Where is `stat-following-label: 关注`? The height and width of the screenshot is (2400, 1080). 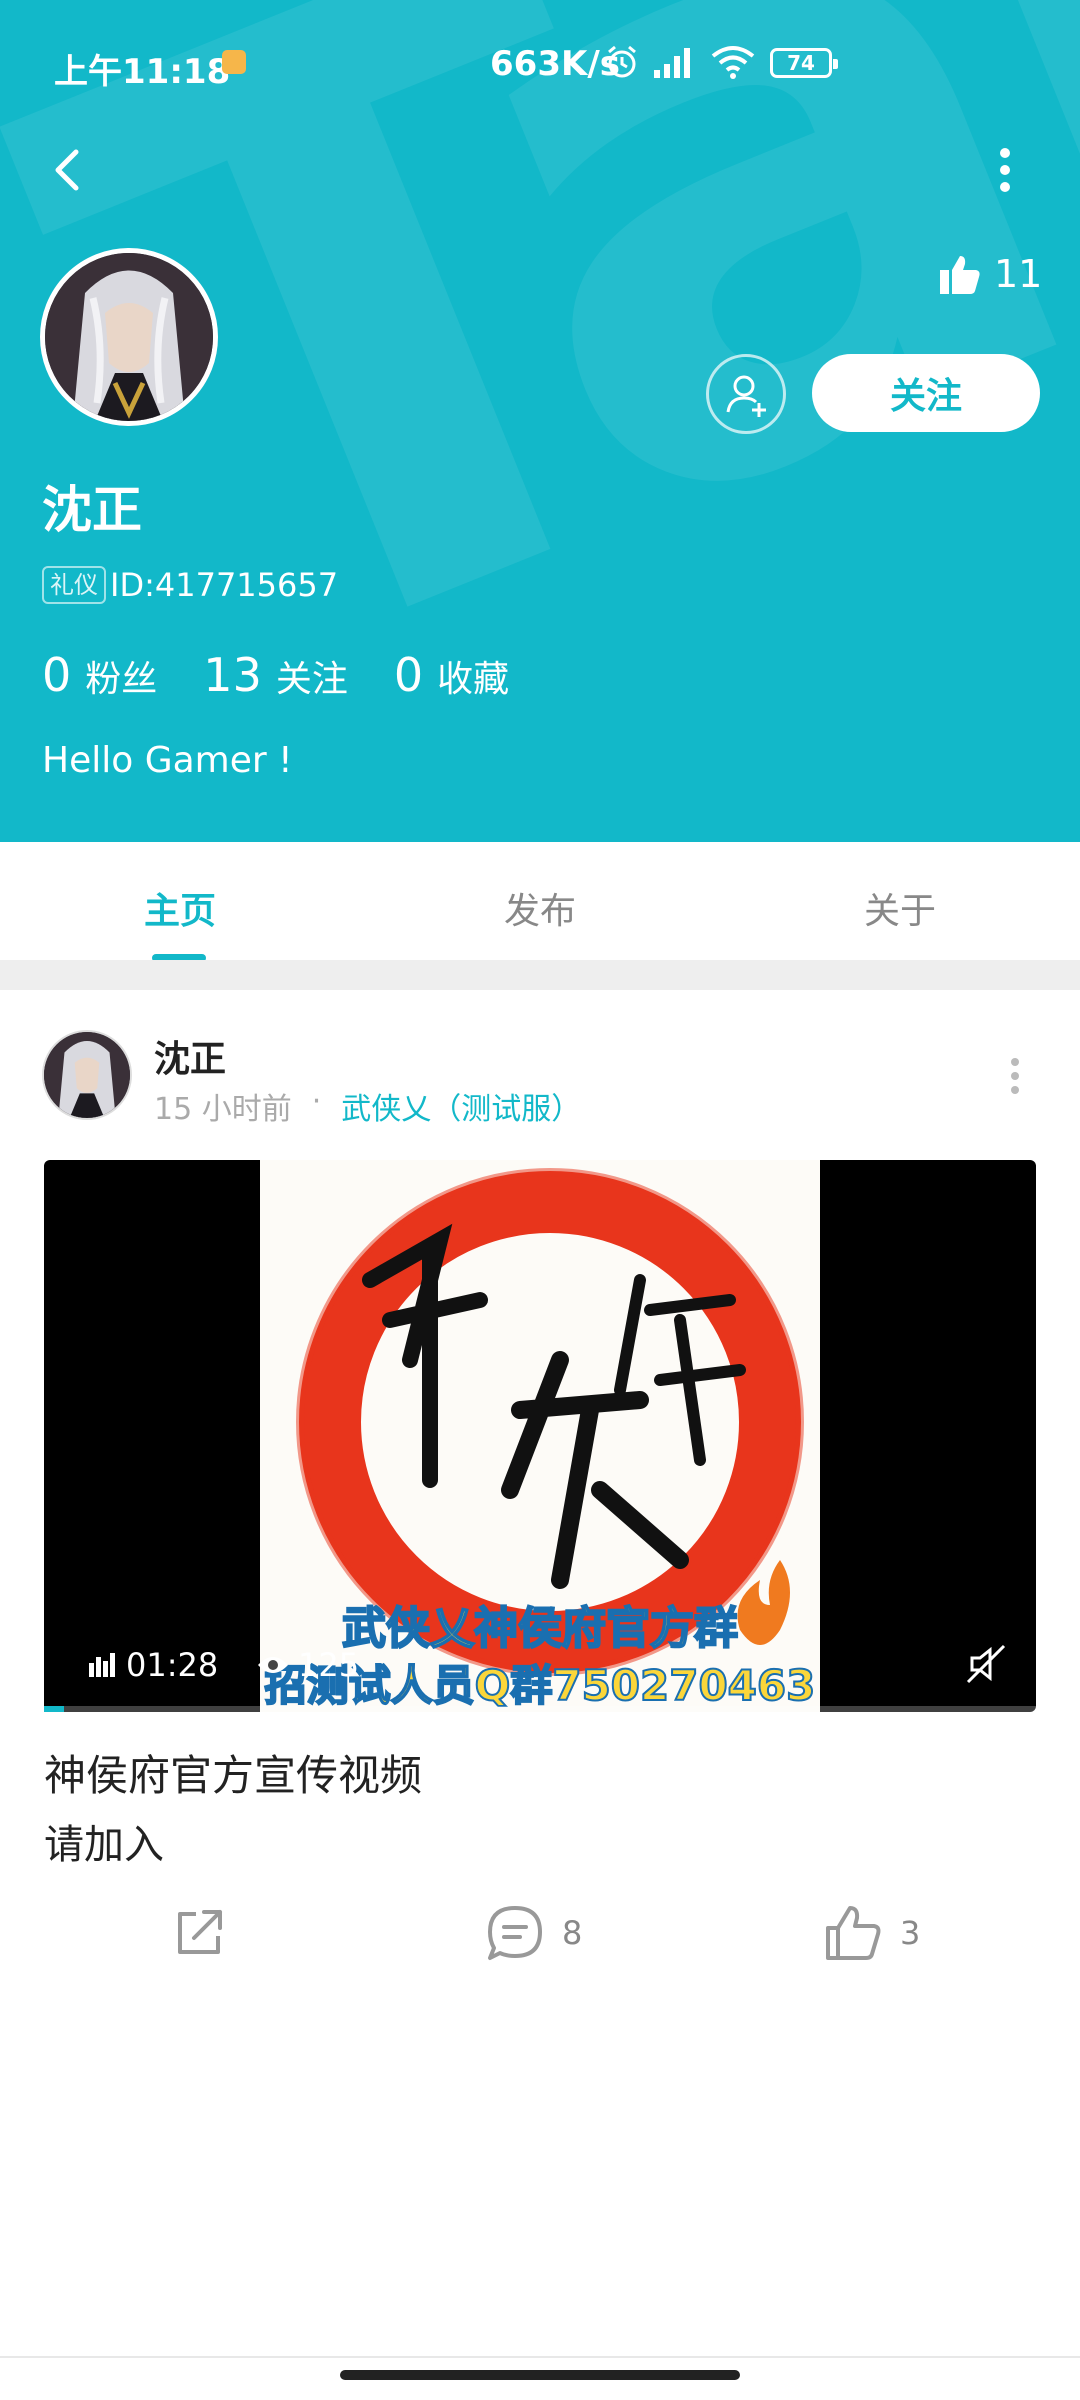 stat-following-label: 关注 is located at coordinates (311, 679).